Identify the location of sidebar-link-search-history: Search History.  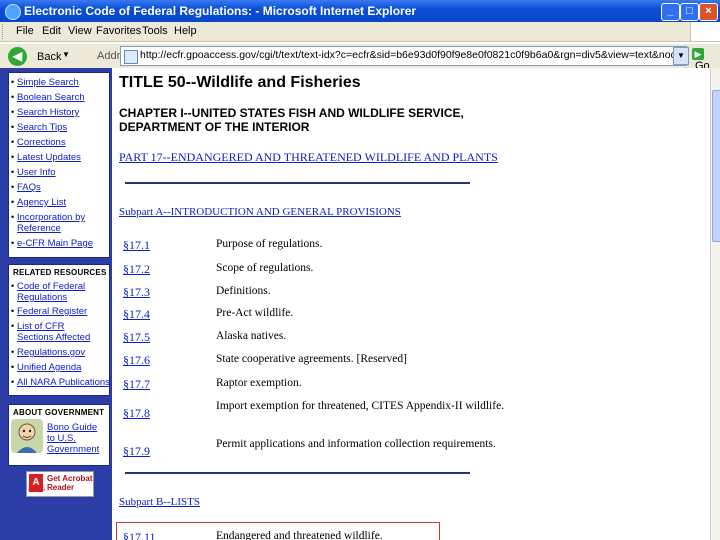
(48, 112).